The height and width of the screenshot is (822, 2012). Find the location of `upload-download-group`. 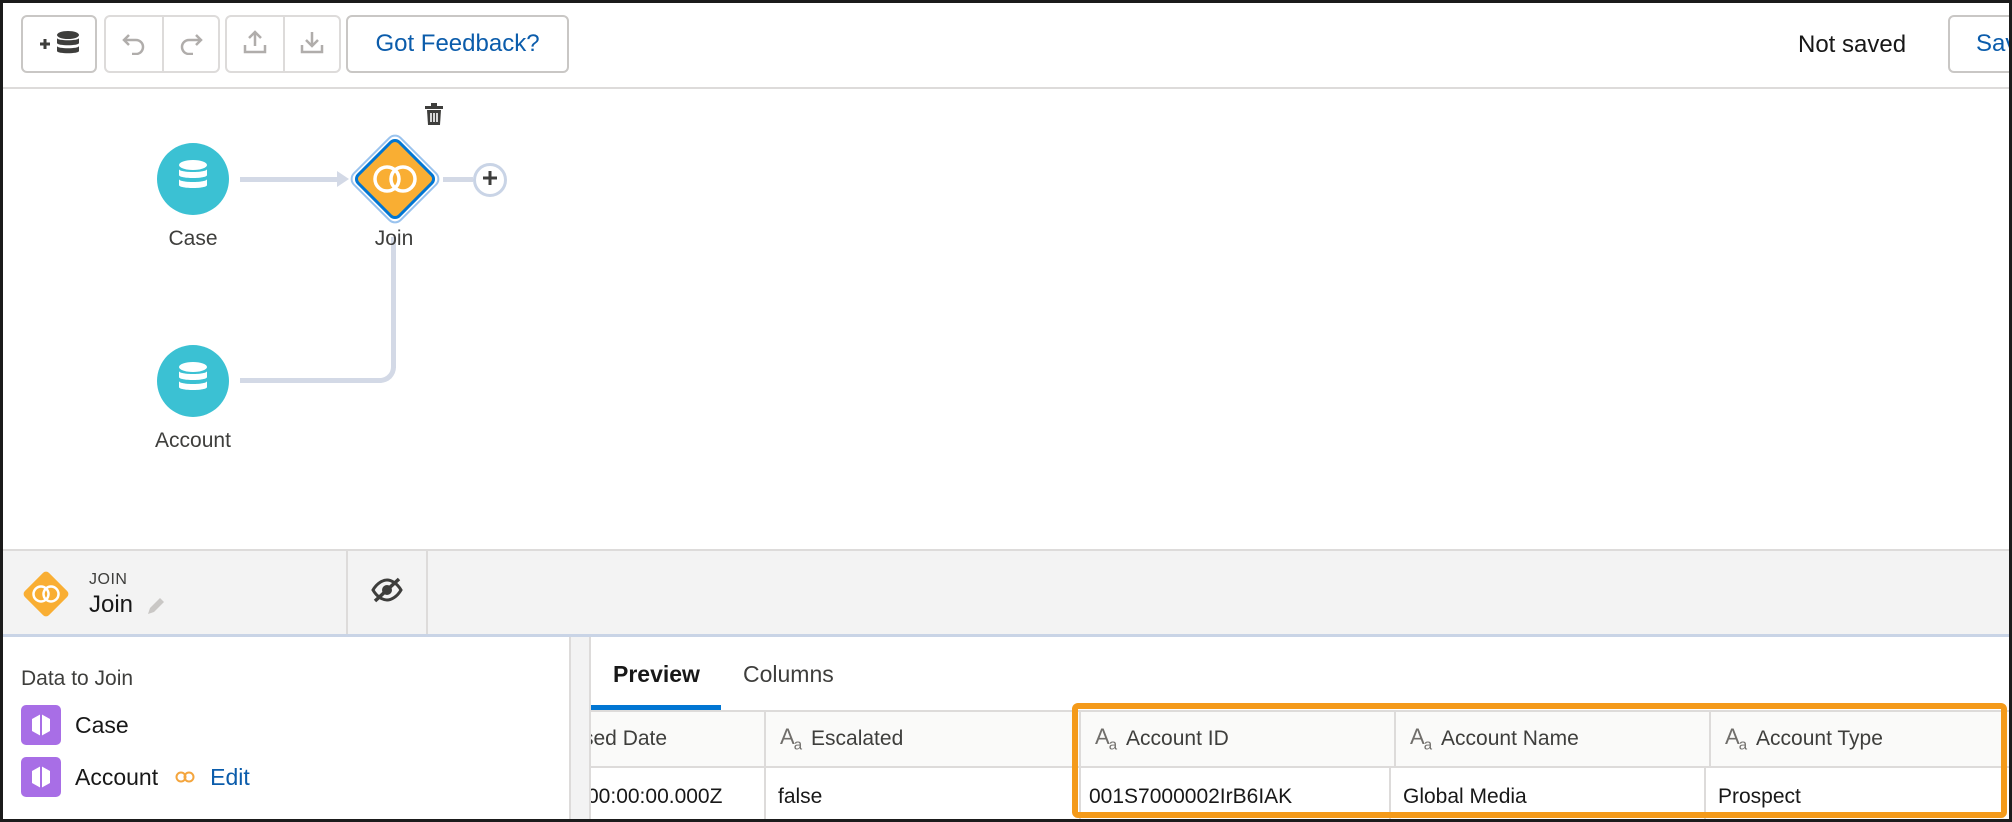

upload-download-group is located at coordinates (283, 44).